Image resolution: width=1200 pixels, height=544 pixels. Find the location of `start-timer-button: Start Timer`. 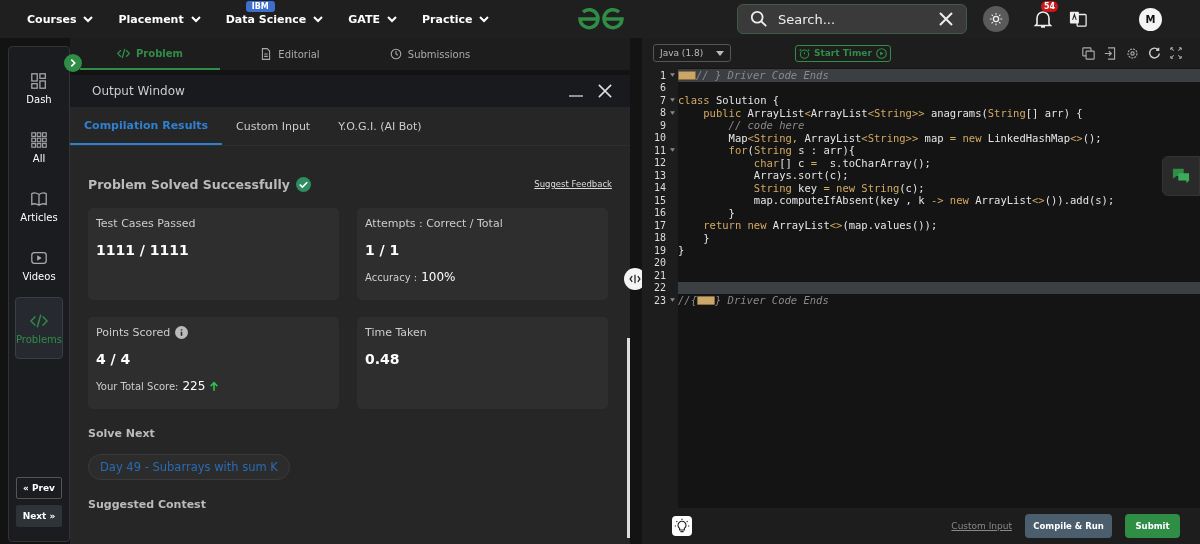

start-timer-button: Start Timer is located at coordinates (843, 53).